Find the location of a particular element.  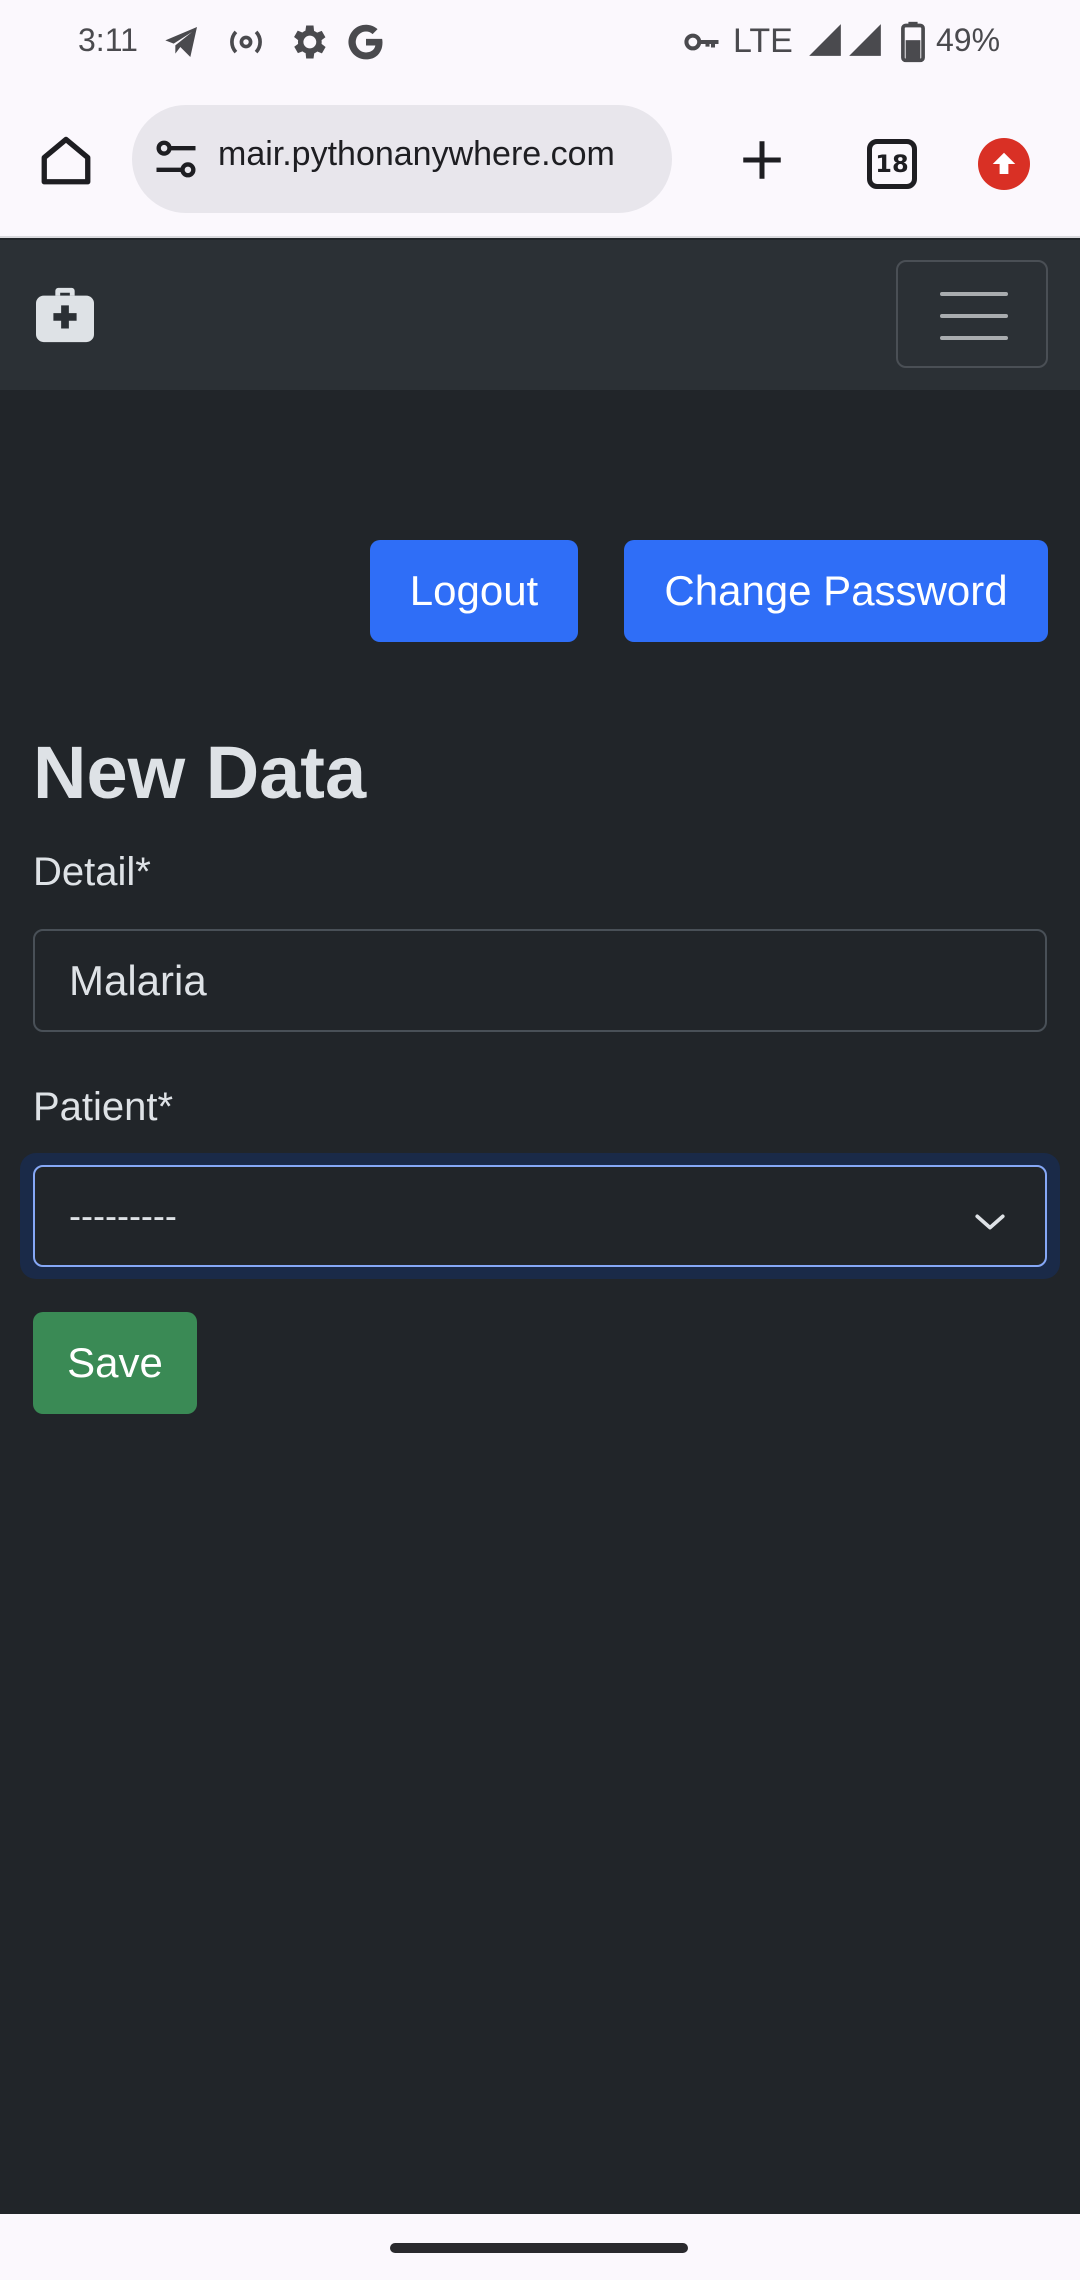

change-password-button: Change Password is located at coordinates (836, 591).